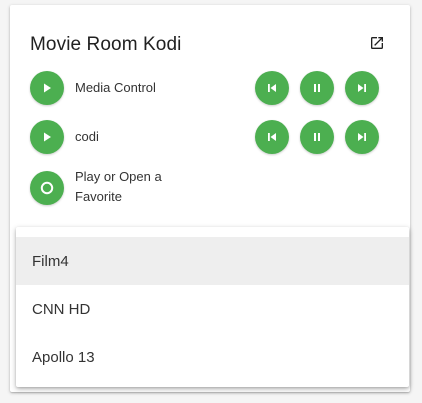 The height and width of the screenshot is (403, 422). I want to click on open-in-new-icon, so click(377, 43).